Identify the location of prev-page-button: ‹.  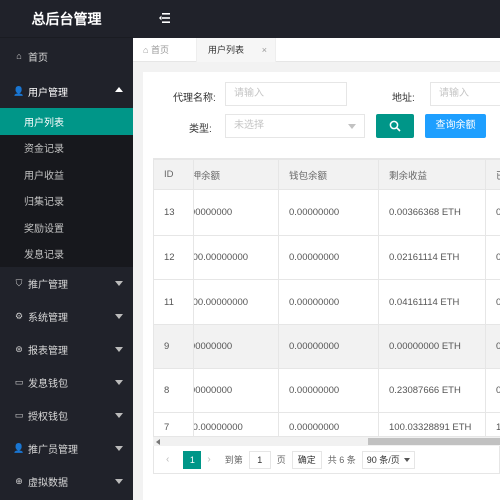
(167, 459).